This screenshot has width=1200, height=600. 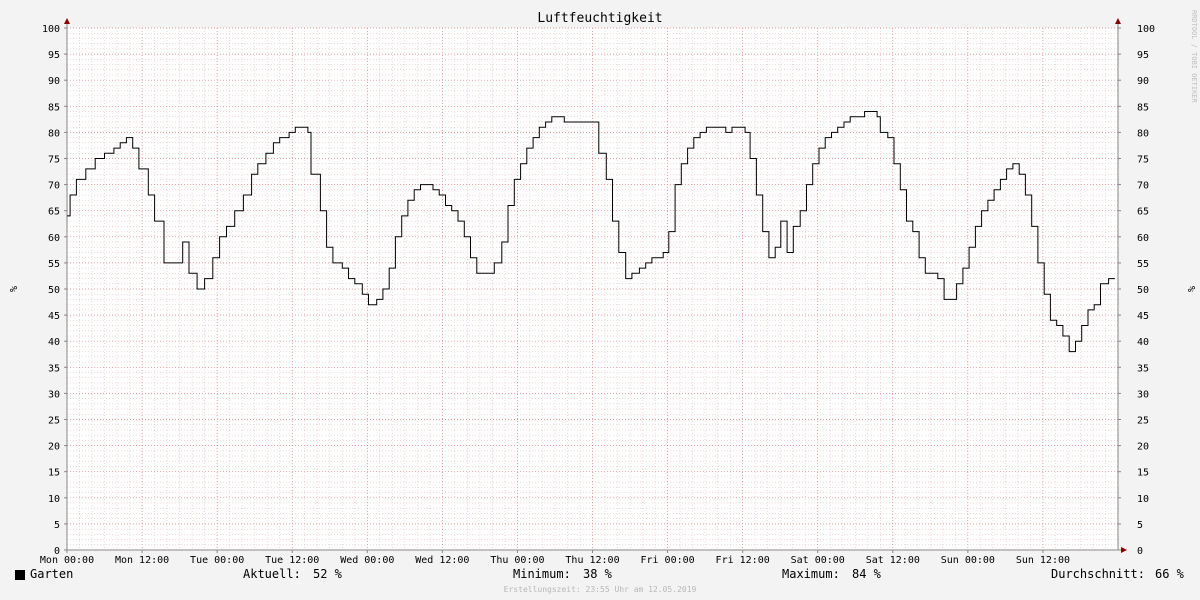 I want to click on legend-min-label: Minimum:, so click(x=542, y=574).